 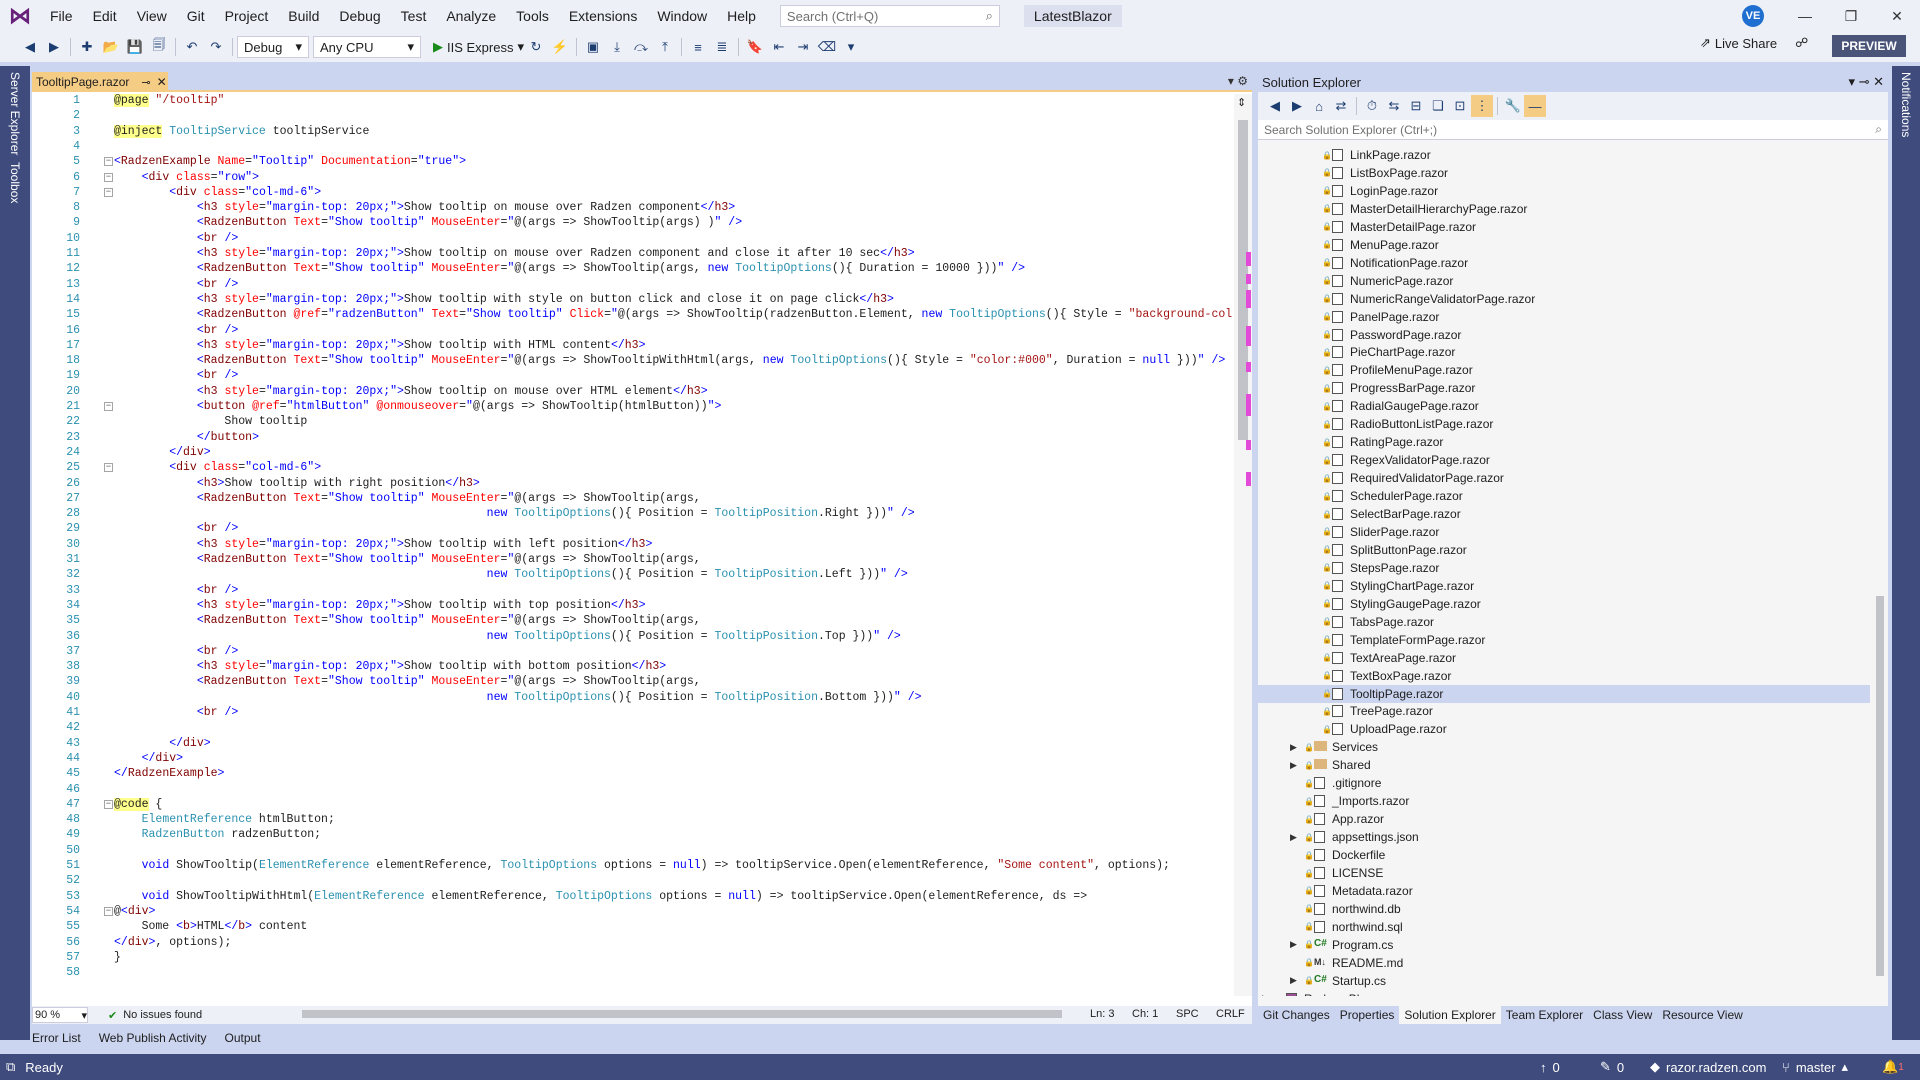 What do you see at coordinates (1564, 855) in the screenshot?
I see `tree-item: 🔒 Dockerfile` at bounding box center [1564, 855].